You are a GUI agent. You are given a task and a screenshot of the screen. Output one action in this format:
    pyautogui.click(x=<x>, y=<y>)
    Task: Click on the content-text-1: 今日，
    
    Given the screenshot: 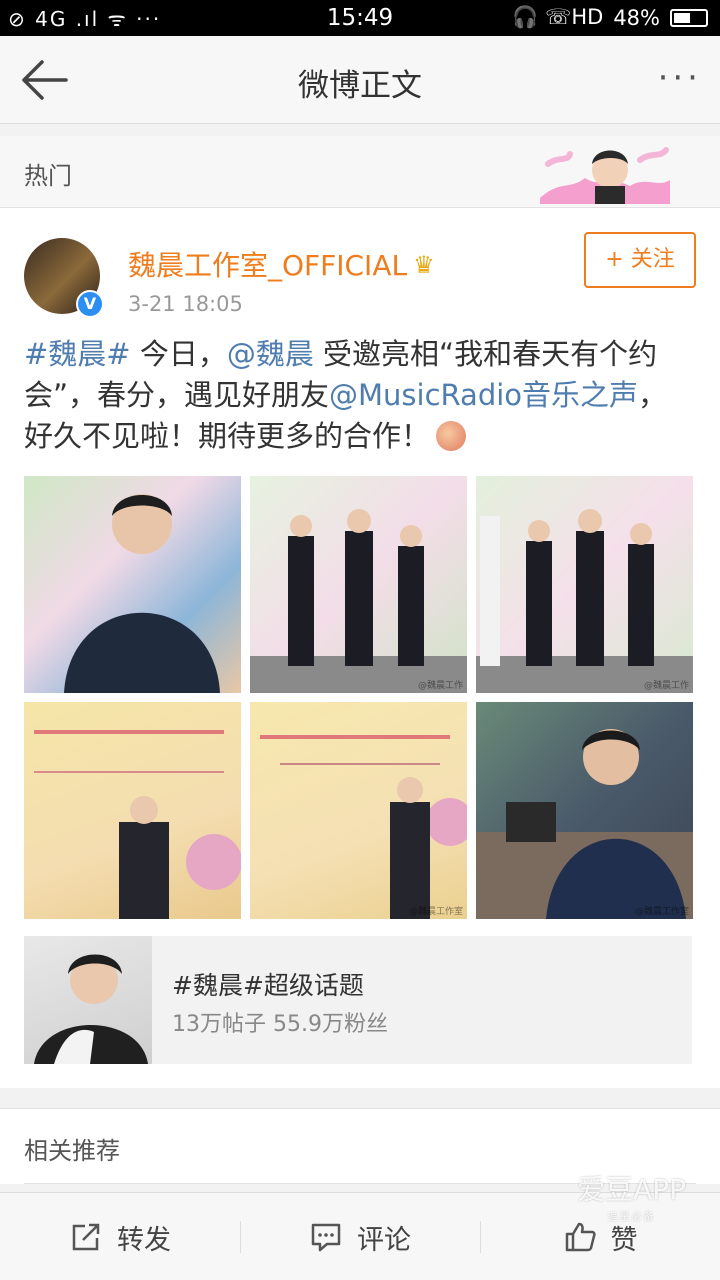 What is the action you would take?
    pyautogui.click(x=178, y=354)
    